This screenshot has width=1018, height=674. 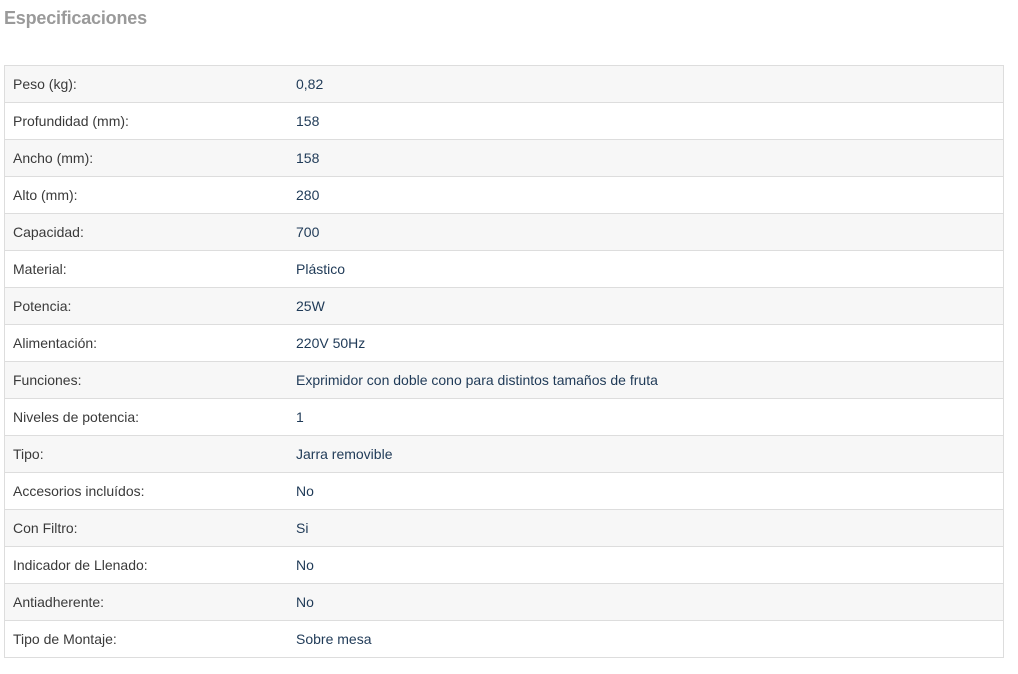 What do you see at coordinates (650, 195) in the screenshot?
I see `spec-value: 280` at bounding box center [650, 195].